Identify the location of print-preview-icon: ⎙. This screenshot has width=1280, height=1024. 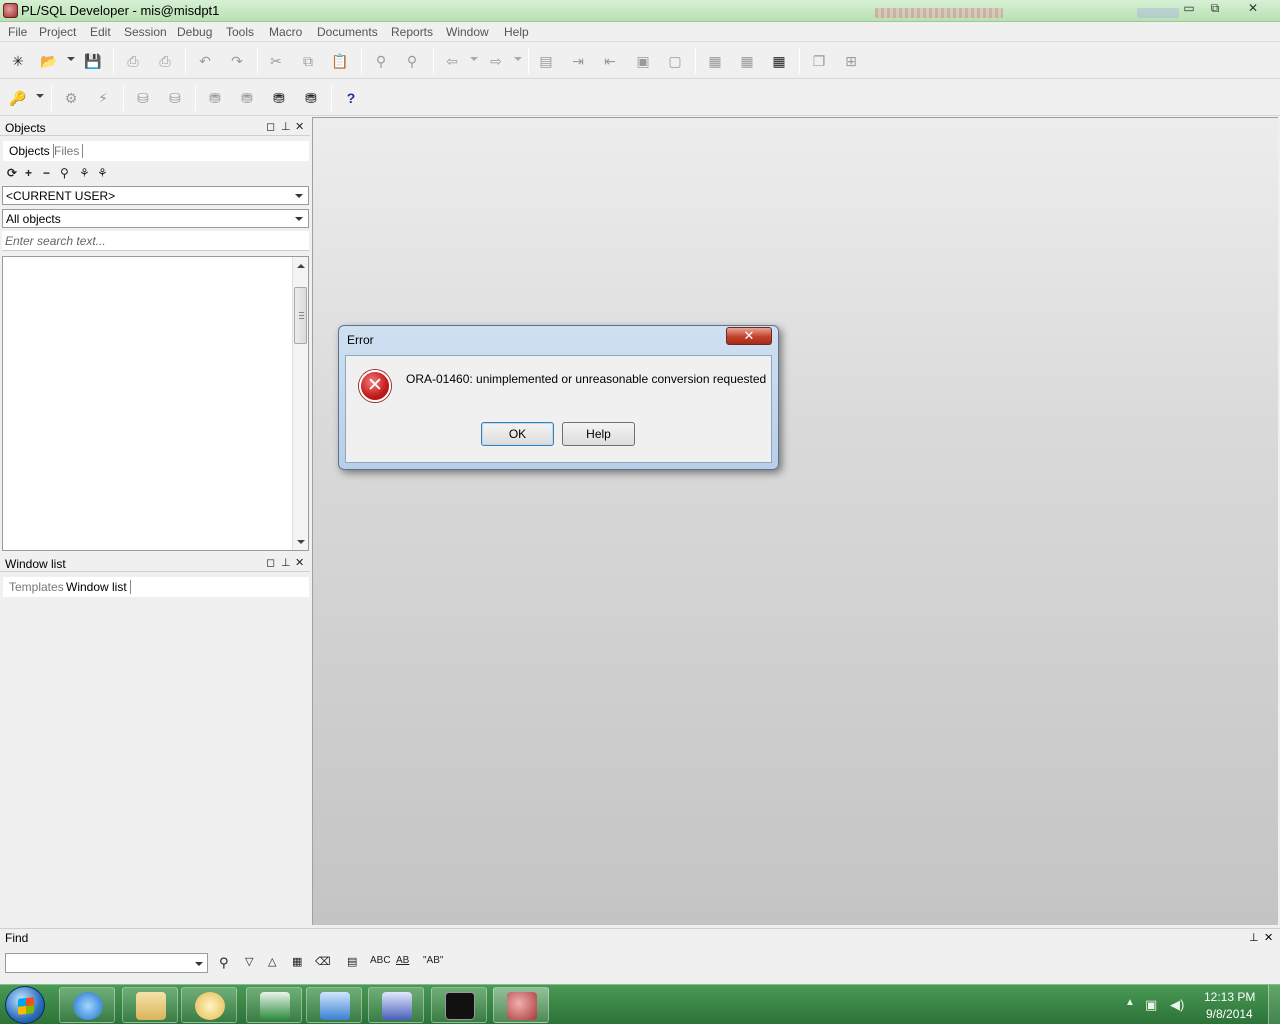
(165, 61).